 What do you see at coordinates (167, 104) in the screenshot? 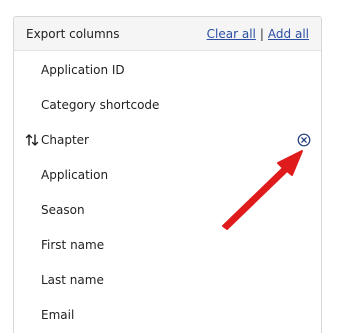
I see `column-item: Category shortcode` at bounding box center [167, 104].